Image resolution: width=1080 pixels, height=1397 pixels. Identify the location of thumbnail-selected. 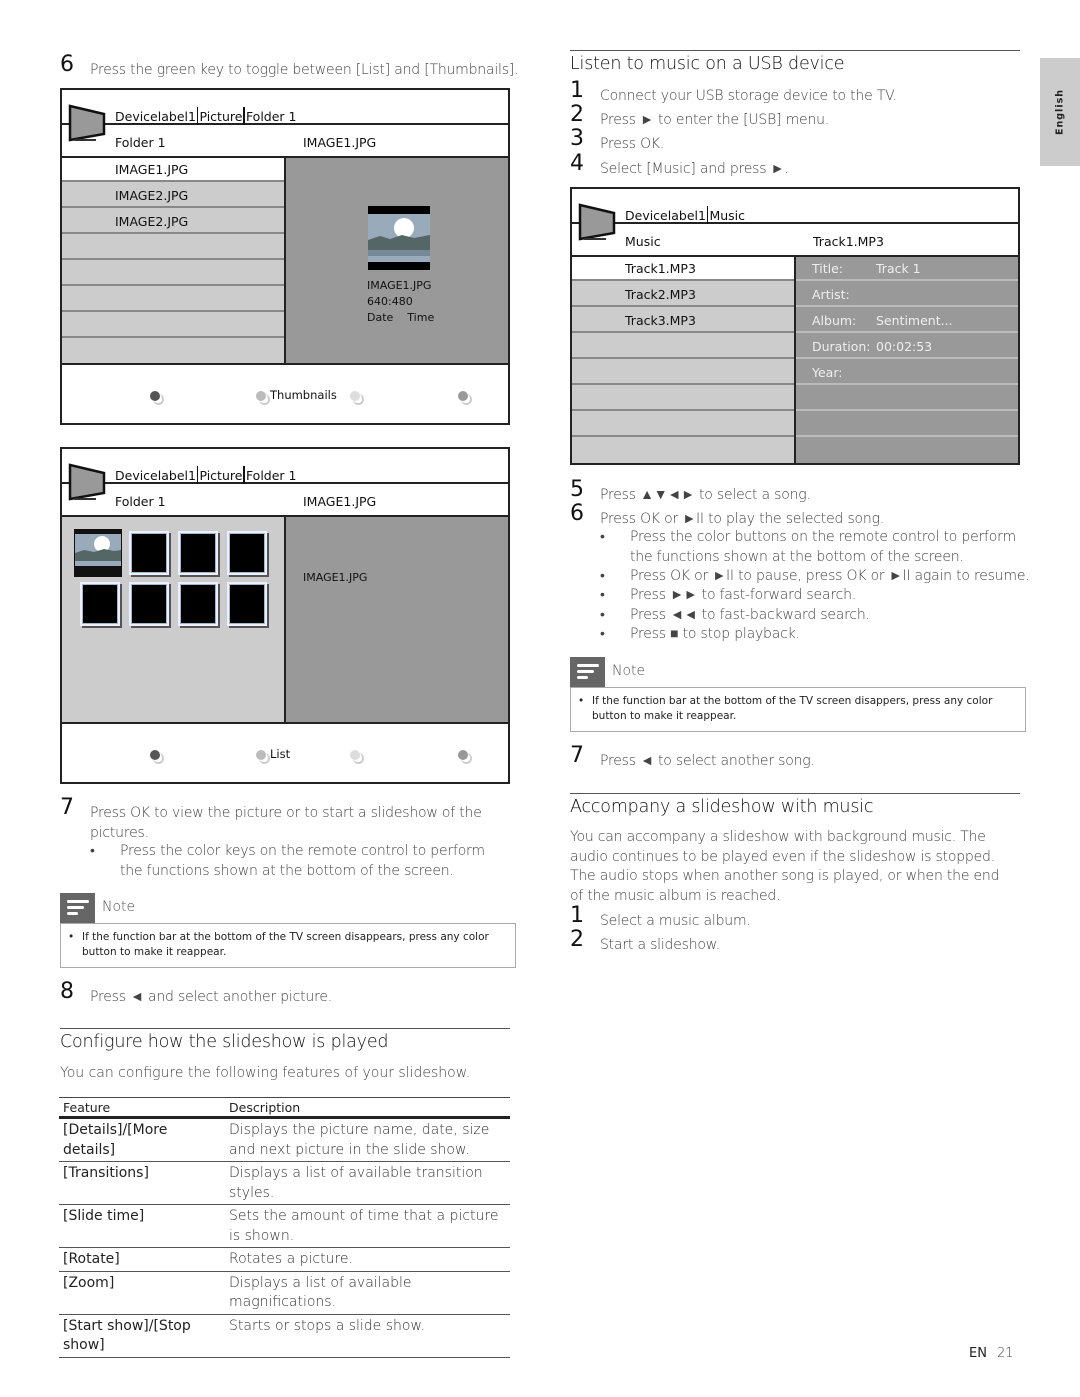
(98, 553).